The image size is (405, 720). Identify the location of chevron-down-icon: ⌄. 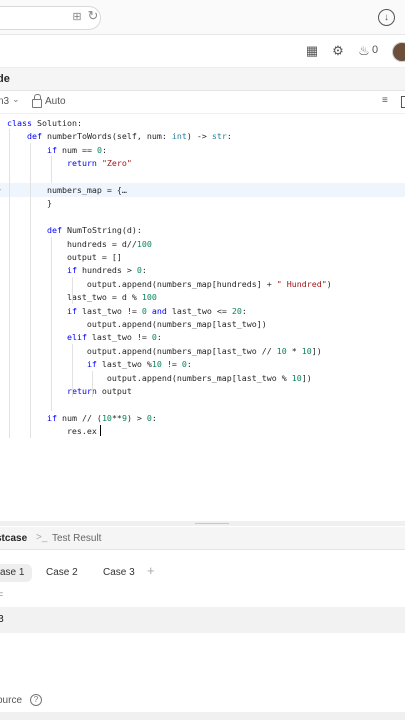
(16, 99).